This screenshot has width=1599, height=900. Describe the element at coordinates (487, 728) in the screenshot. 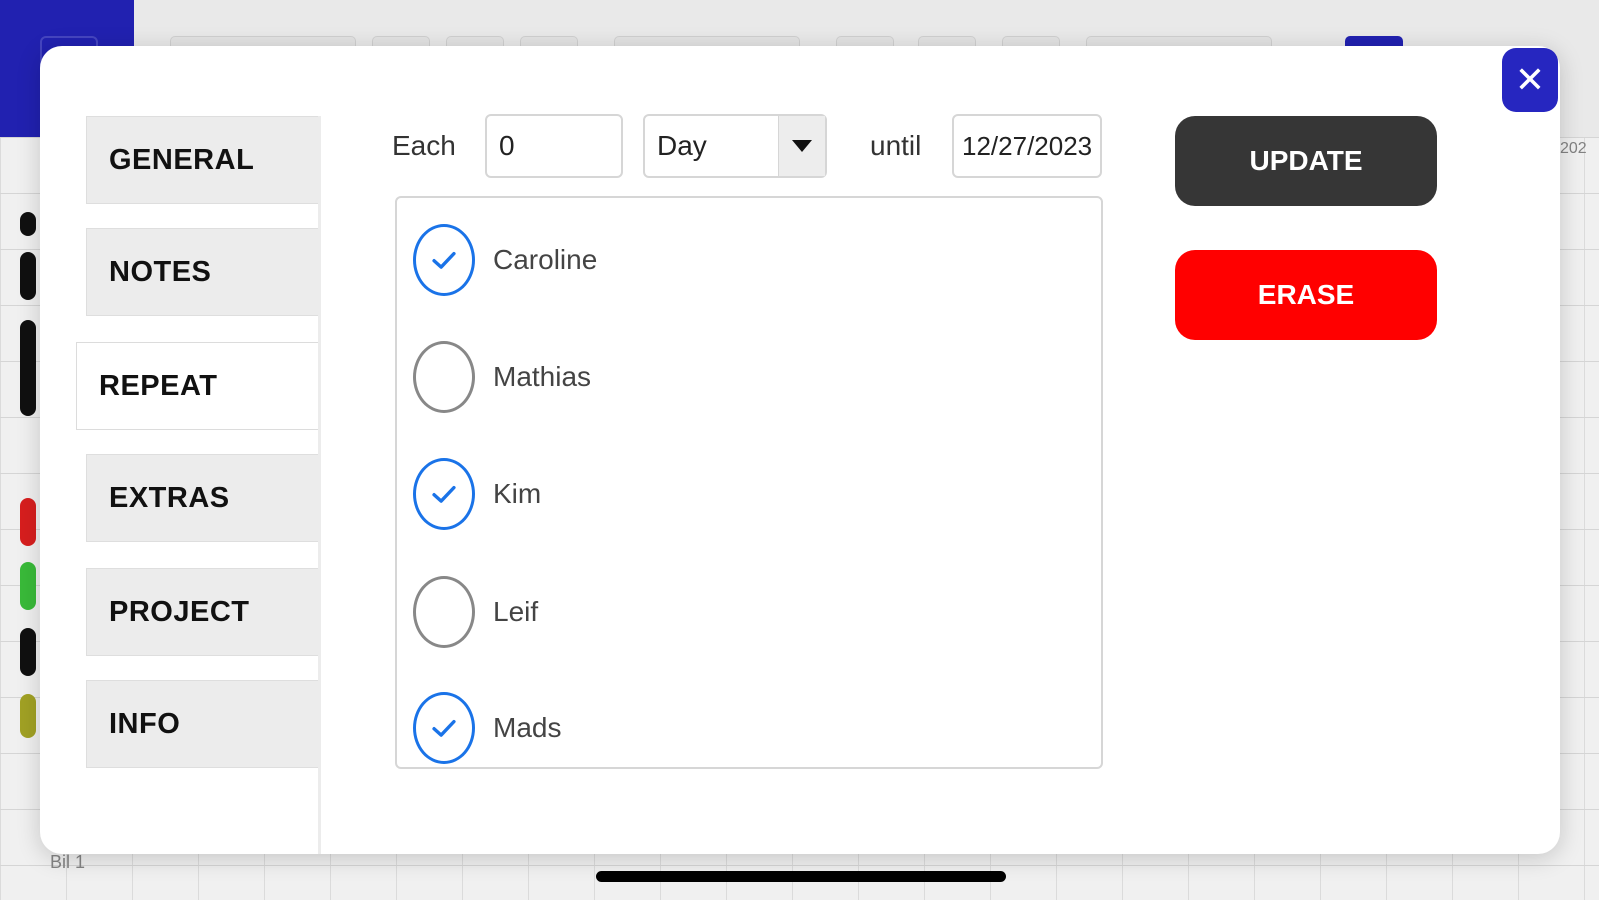

I see `list-item: Mads` at that location.